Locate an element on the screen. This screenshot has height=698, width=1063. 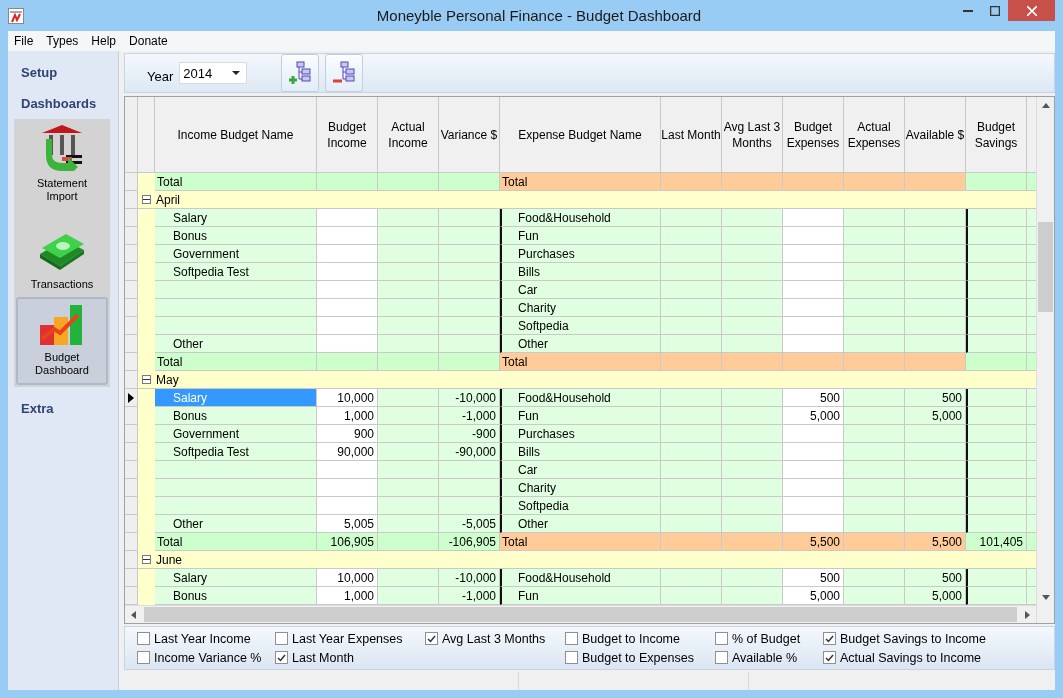
row-label: Total is located at coordinates (580, 182).